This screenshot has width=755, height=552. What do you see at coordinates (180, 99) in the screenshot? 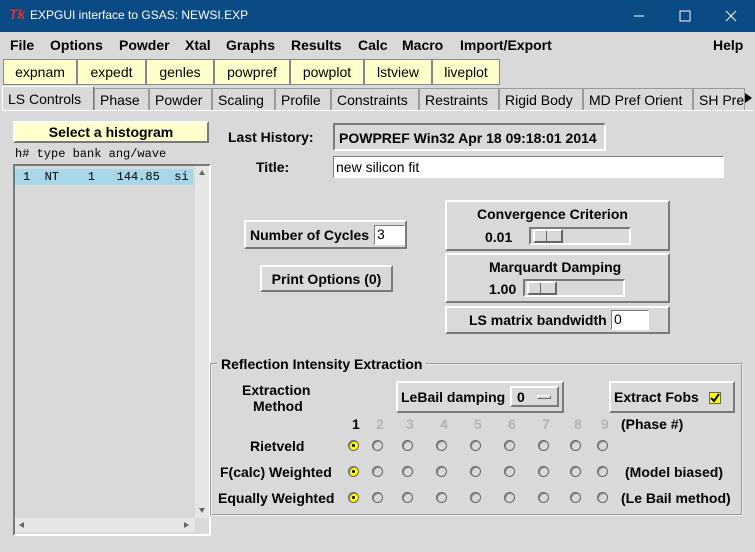
I see `tab-powder: Powder` at bounding box center [180, 99].